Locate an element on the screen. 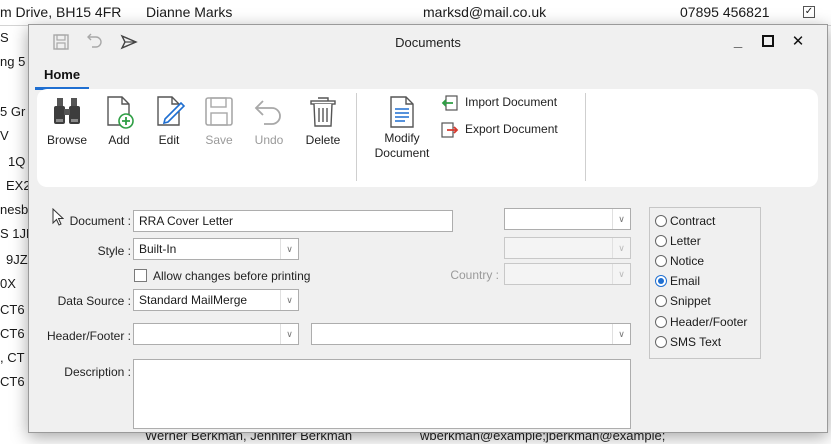 This screenshot has width=831, height=444. edit-document-icon is located at coordinates (171, 111).